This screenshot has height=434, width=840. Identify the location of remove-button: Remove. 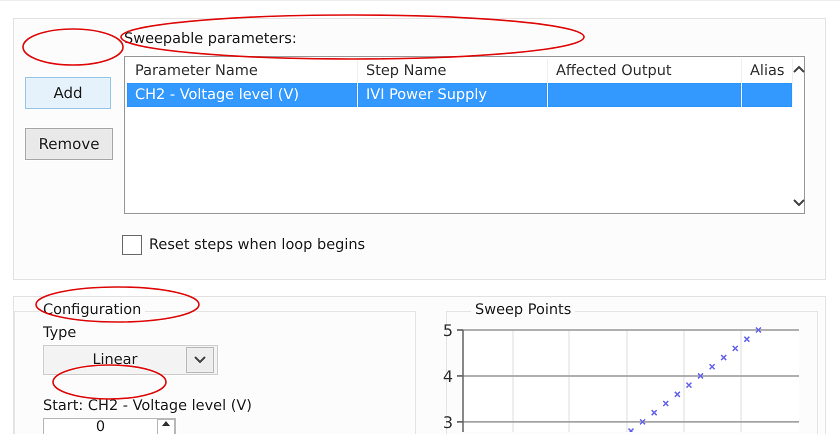
(69, 144).